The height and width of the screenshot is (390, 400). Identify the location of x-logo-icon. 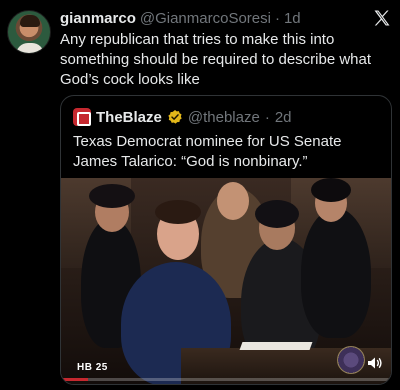
(382, 18).